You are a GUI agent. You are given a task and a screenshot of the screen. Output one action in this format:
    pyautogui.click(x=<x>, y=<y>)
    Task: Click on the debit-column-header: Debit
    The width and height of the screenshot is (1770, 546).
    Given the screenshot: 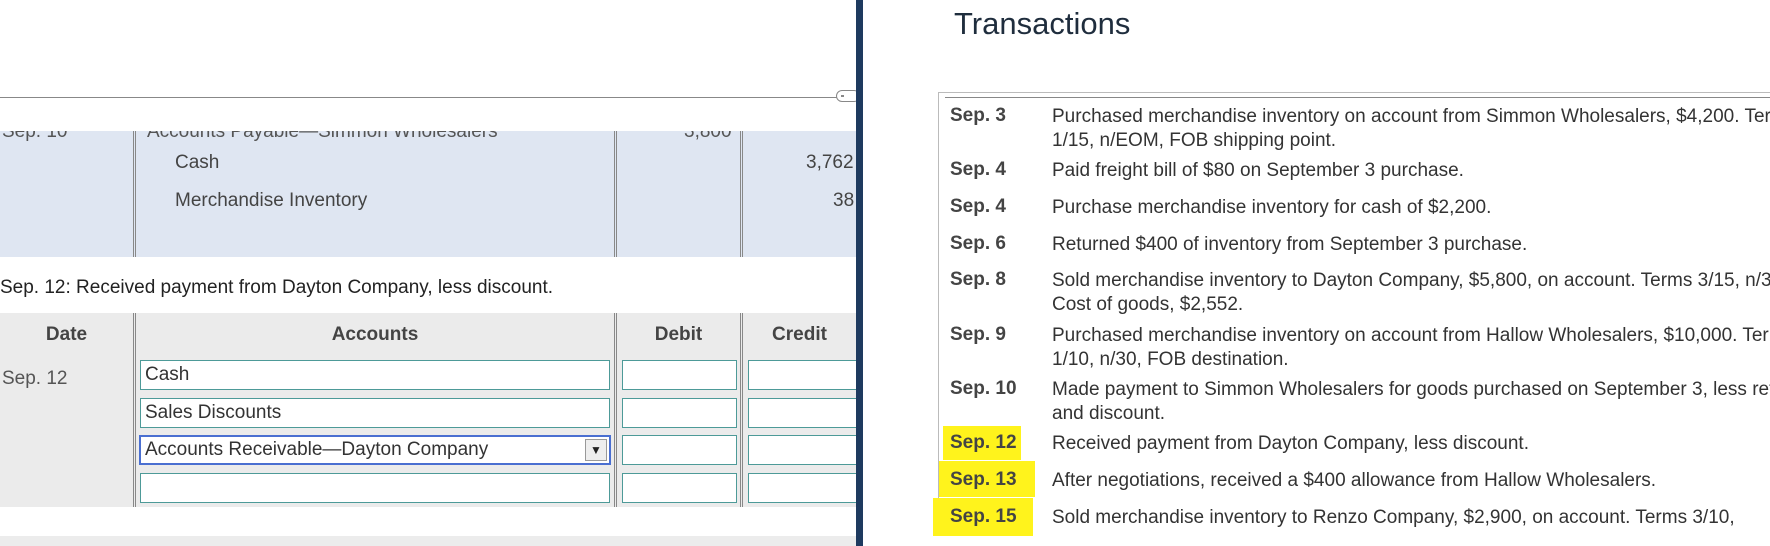 What is the action you would take?
    pyautogui.click(x=678, y=334)
    